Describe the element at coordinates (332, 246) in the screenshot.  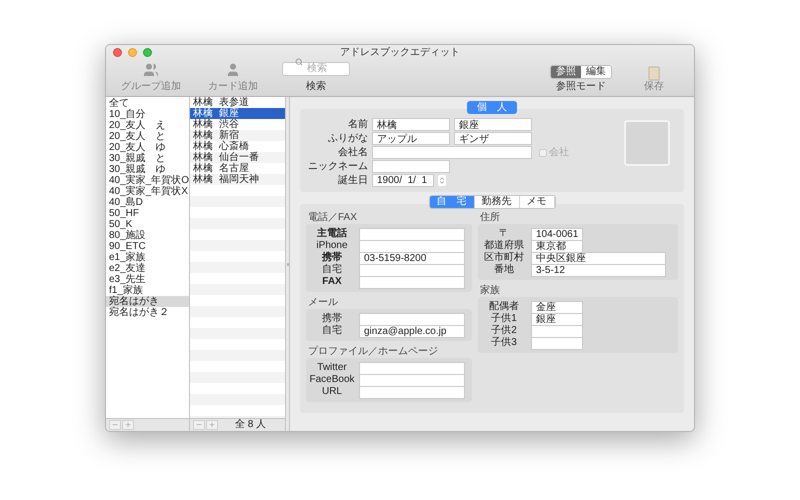
I see `field-label: iPhone` at that location.